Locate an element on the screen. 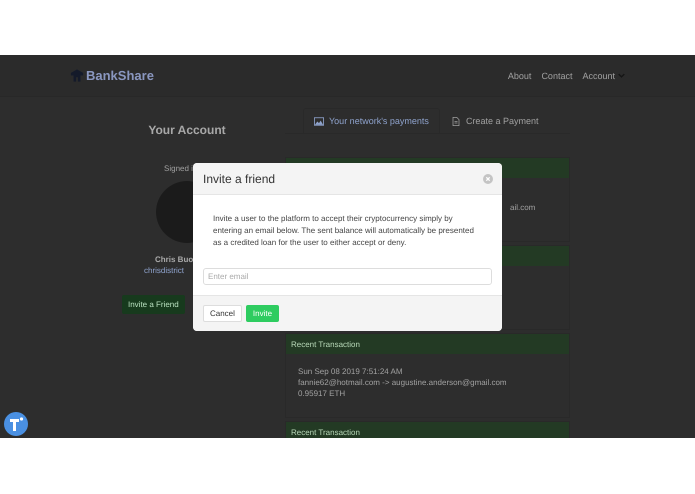  logo-badge-icon is located at coordinates (16, 424).